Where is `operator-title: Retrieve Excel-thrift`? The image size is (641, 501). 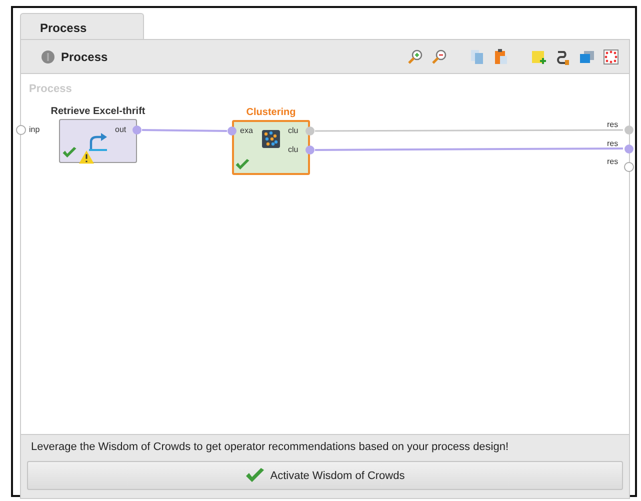
operator-title: Retrieve Excel-thrift is located at coordinates (98, 111).